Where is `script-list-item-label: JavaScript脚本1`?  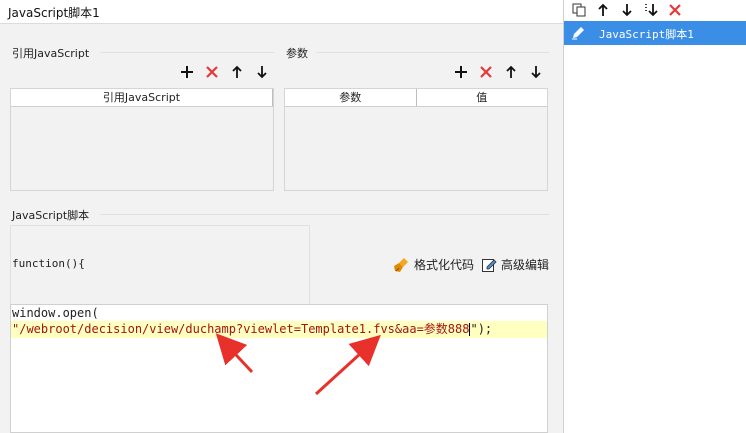 script-list-item-label: JavaScript脚本1 is located at coordinates (646, 34).